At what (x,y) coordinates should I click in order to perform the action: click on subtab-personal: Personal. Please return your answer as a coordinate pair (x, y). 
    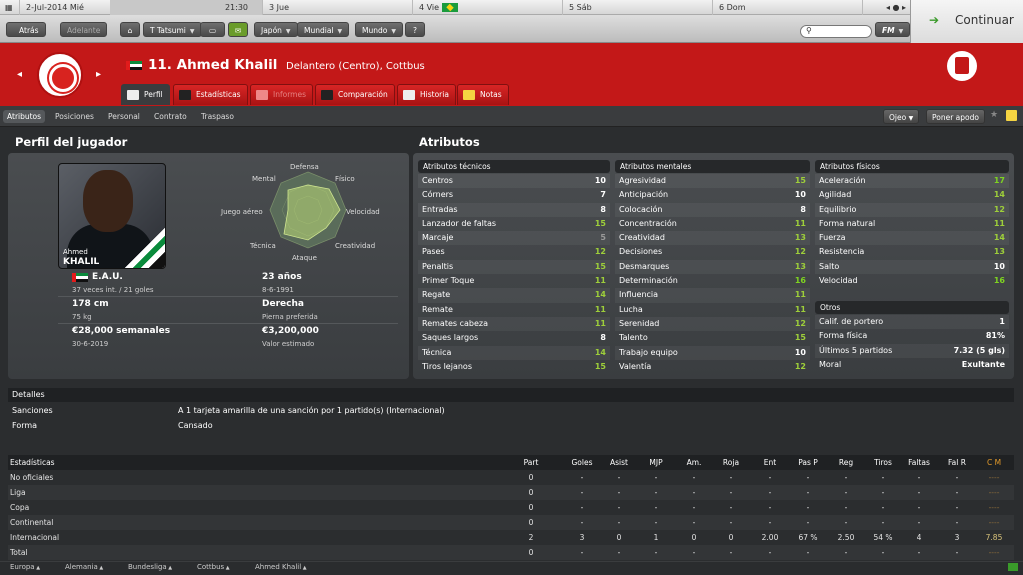
    Looking at the image, I should click on (124, 116).